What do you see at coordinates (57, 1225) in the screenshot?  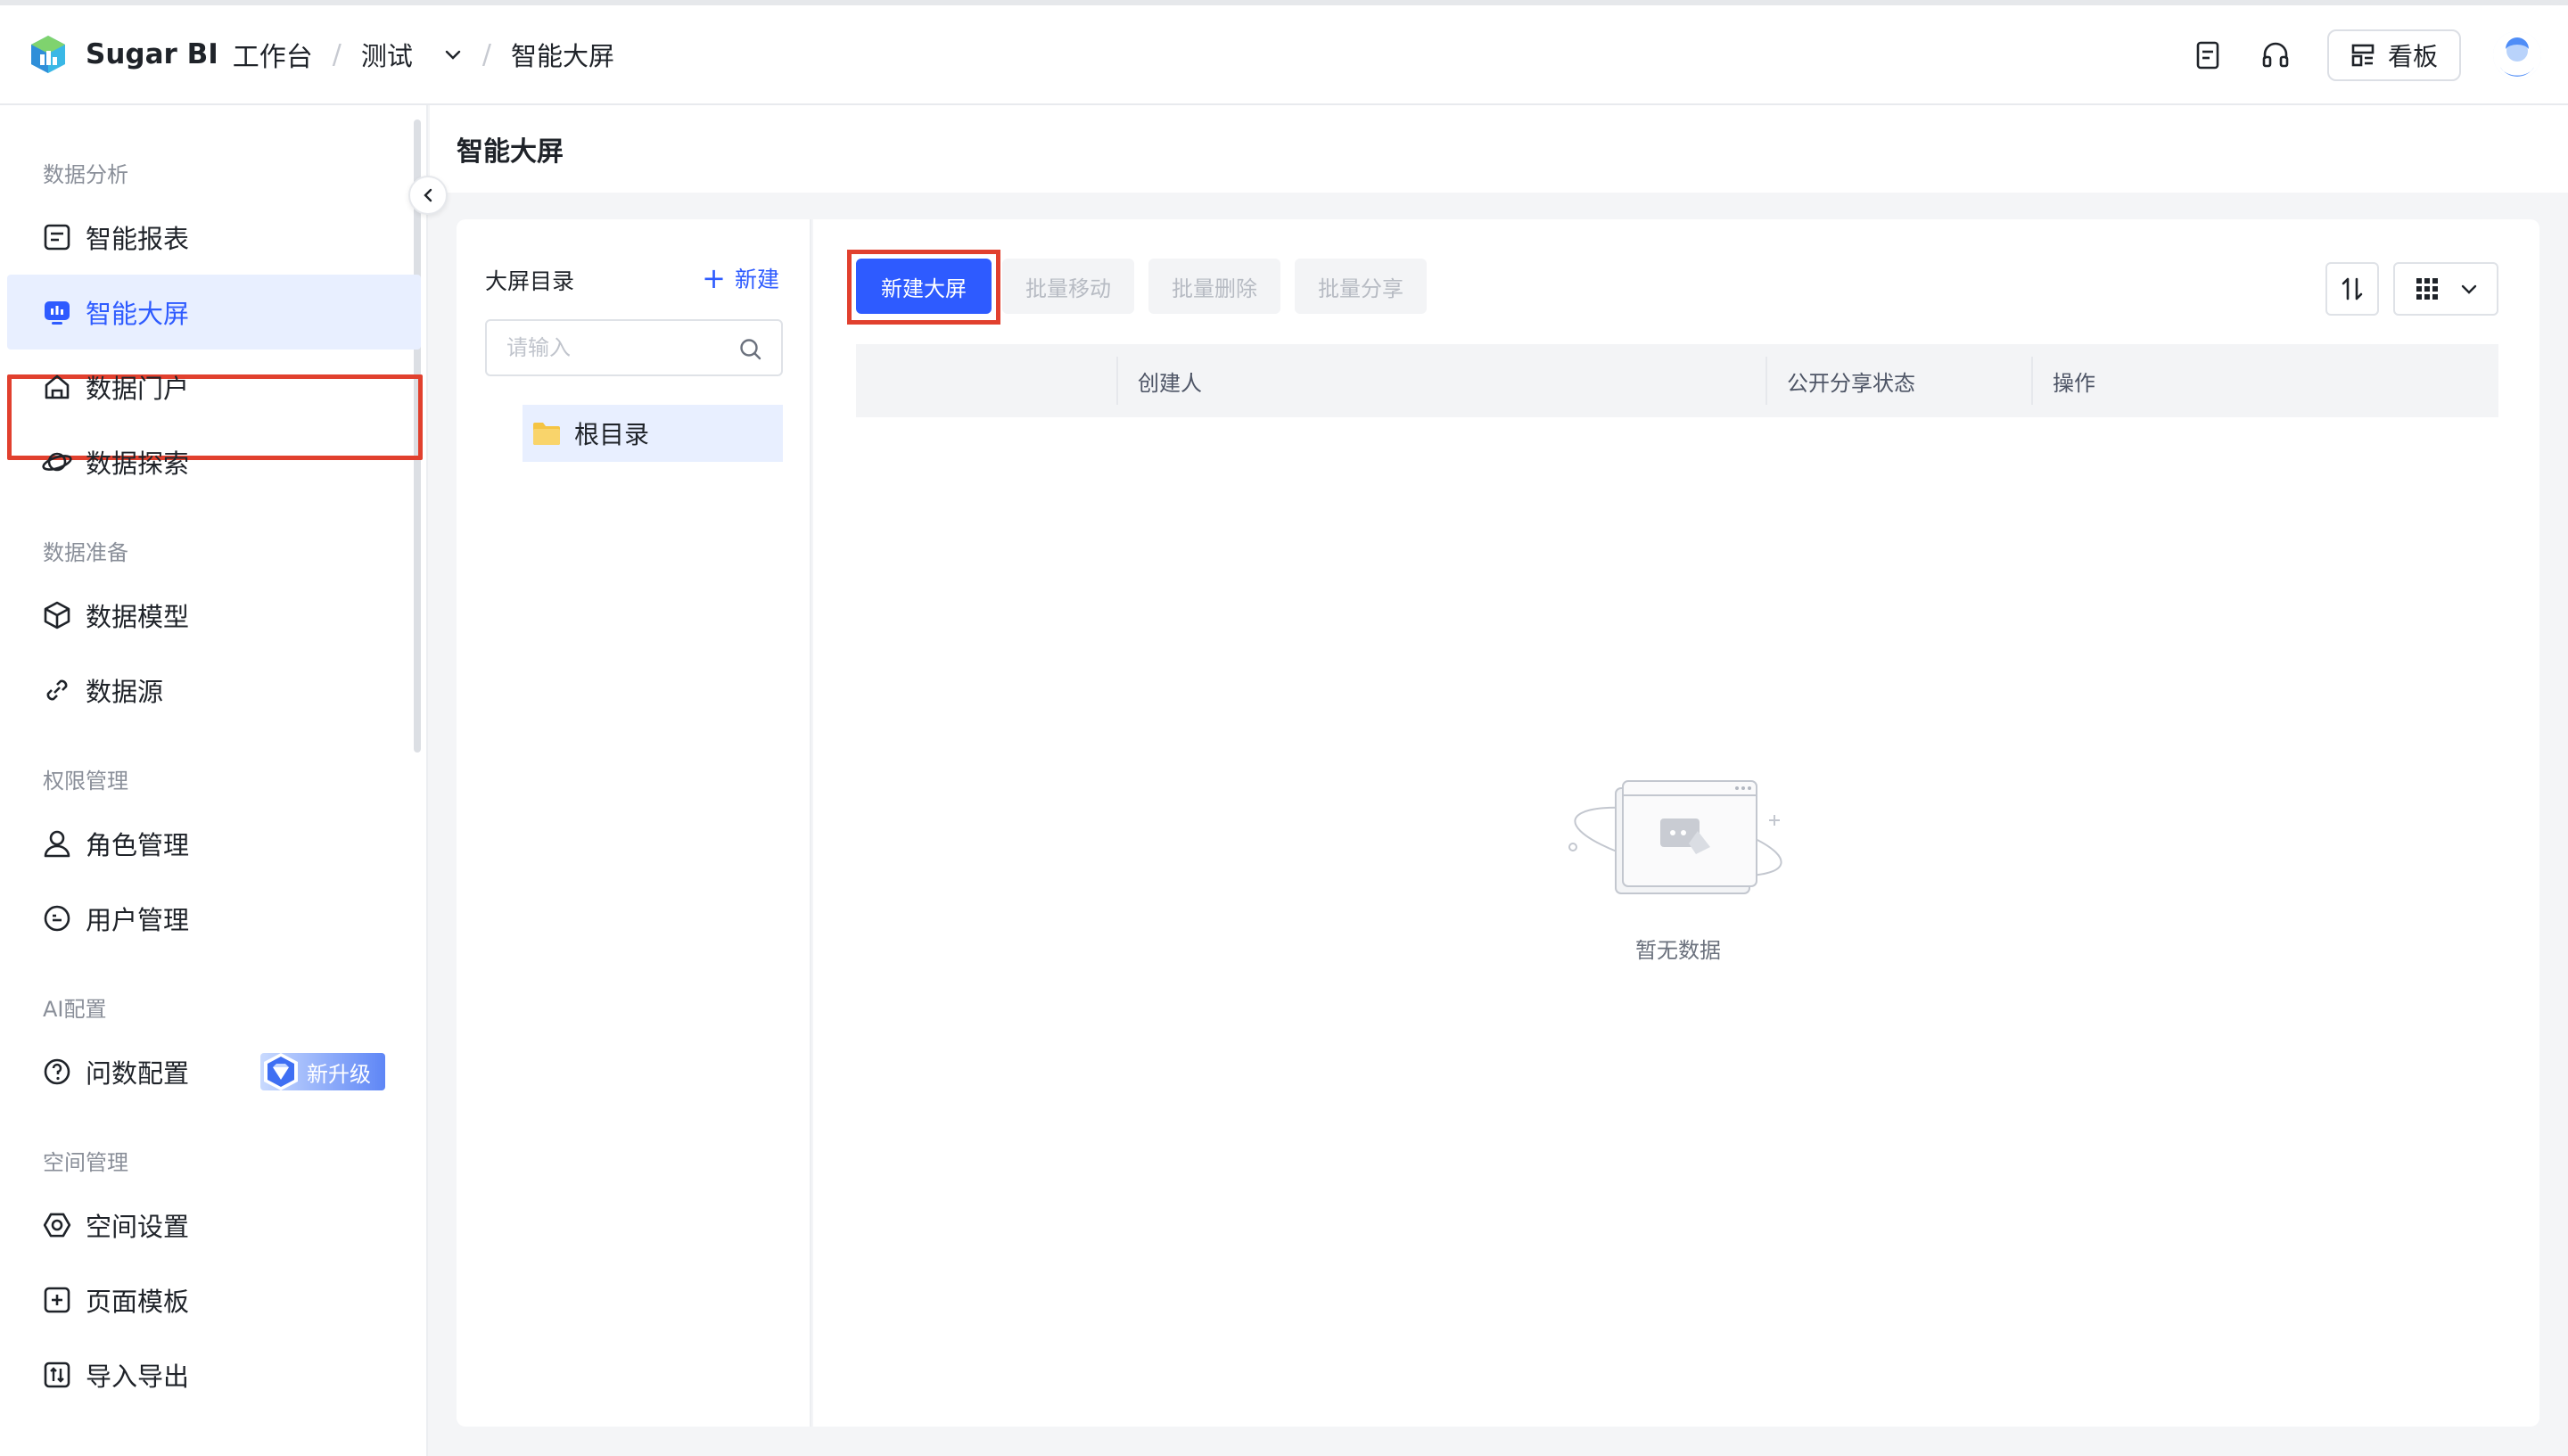 I see `settings-icon` at bounding box center [57, 1225].